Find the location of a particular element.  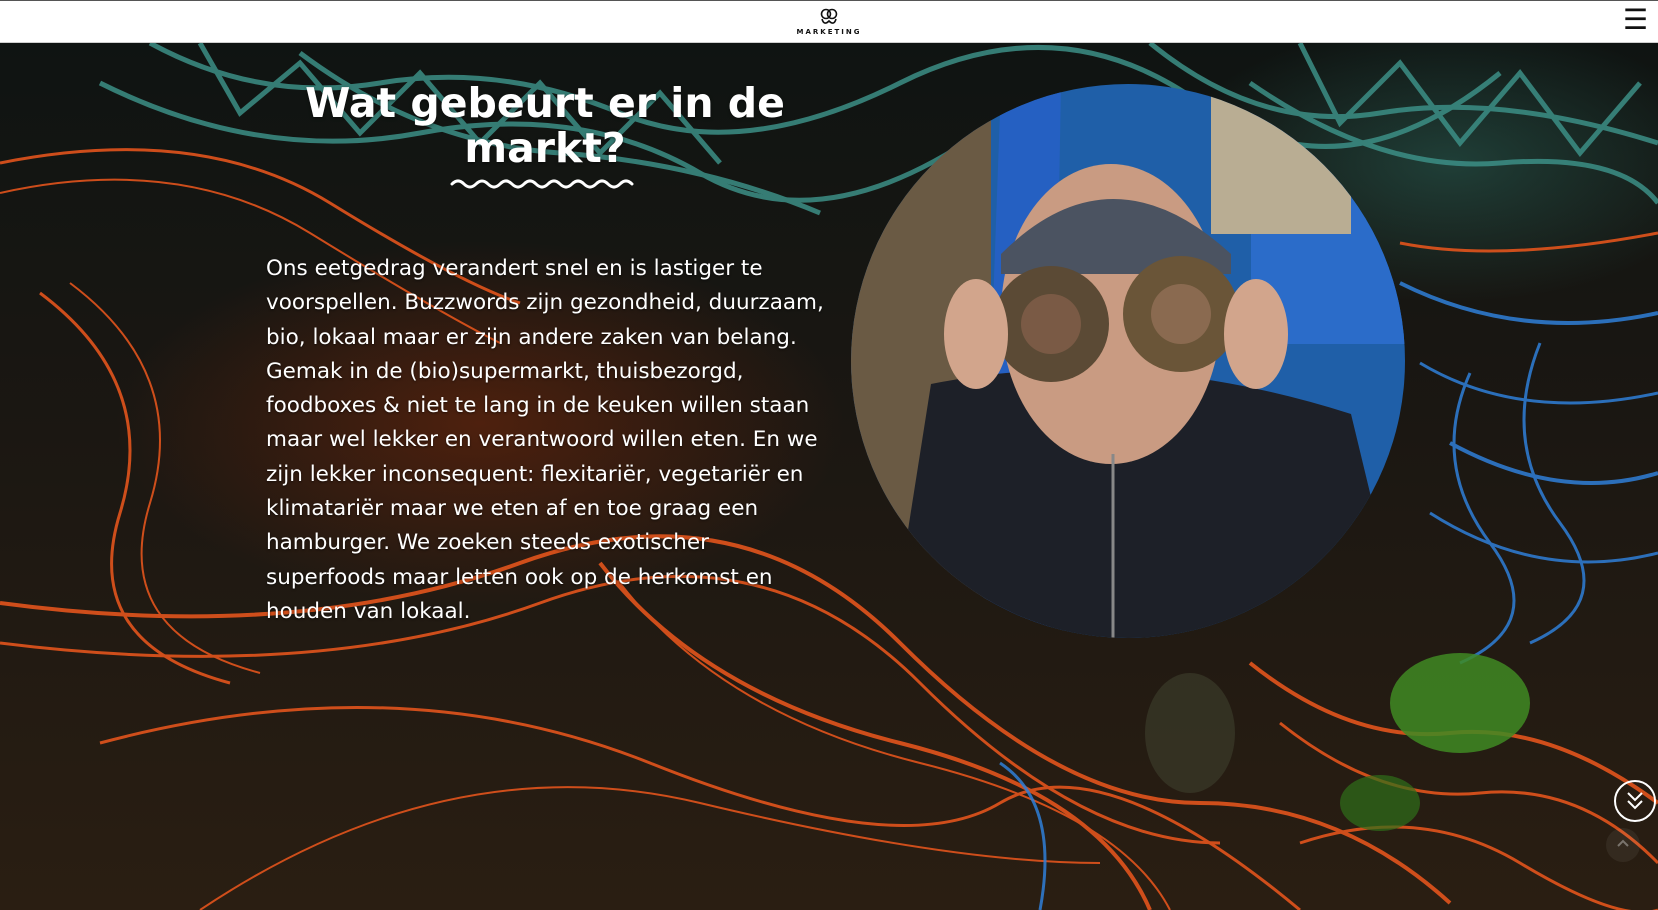

scroll-down-button is located at coordinates (1635, 801).